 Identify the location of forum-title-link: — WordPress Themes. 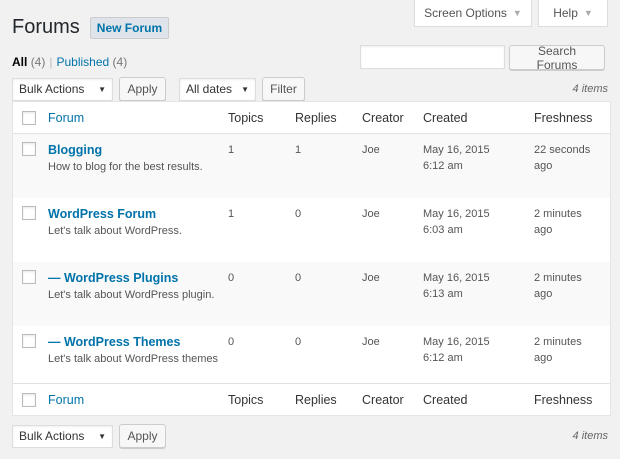
(133, 342).